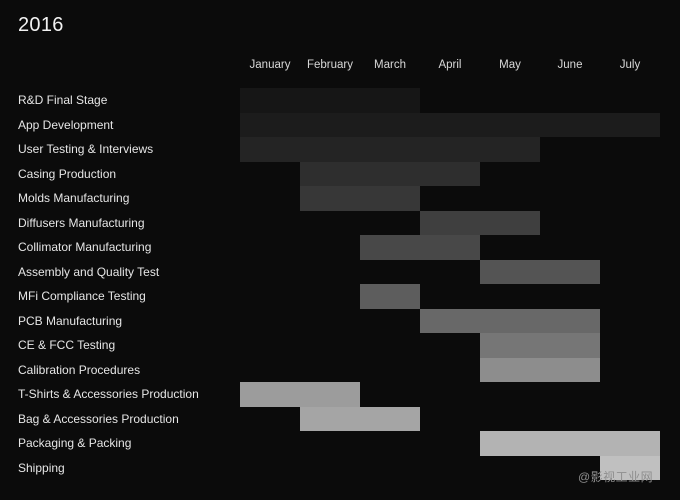 The image size is (680, 500). Describe the element at coordinates (450, 65) in the screenshot. I see `month-header-april: April` at that location.